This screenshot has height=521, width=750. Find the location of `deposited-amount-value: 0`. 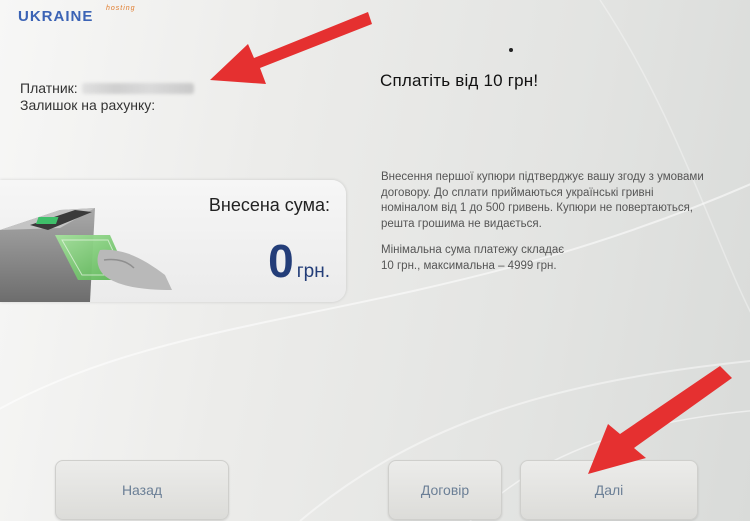

deposited-amount-value: 0 is located at coordinates (281, 261).